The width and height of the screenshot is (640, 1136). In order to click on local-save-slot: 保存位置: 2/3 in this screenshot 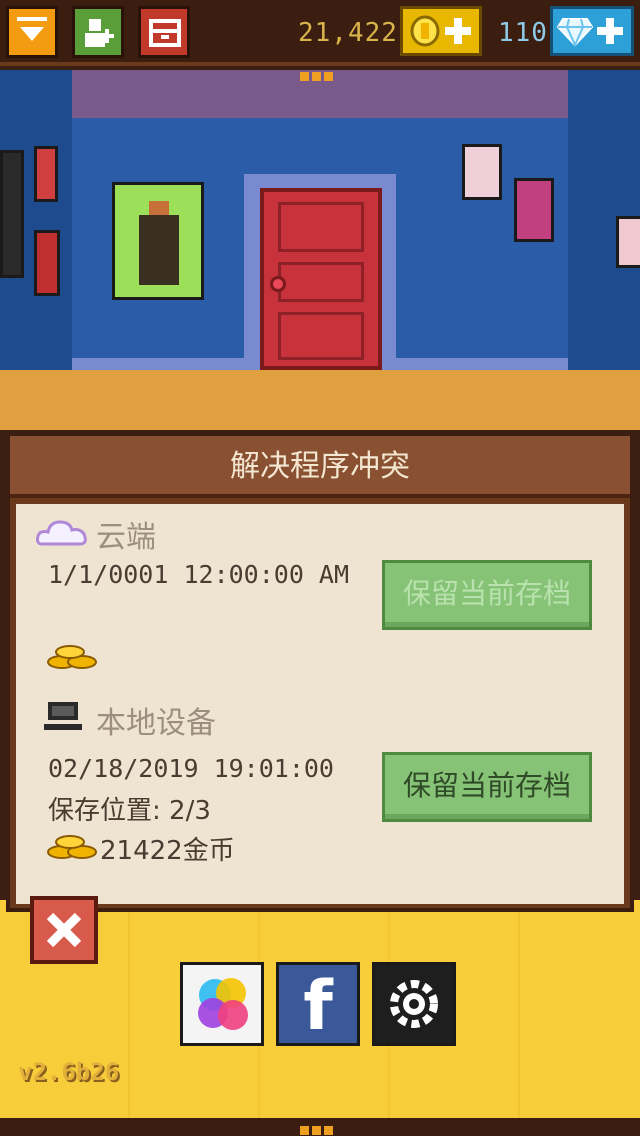, I will do `click(129, 811)`.